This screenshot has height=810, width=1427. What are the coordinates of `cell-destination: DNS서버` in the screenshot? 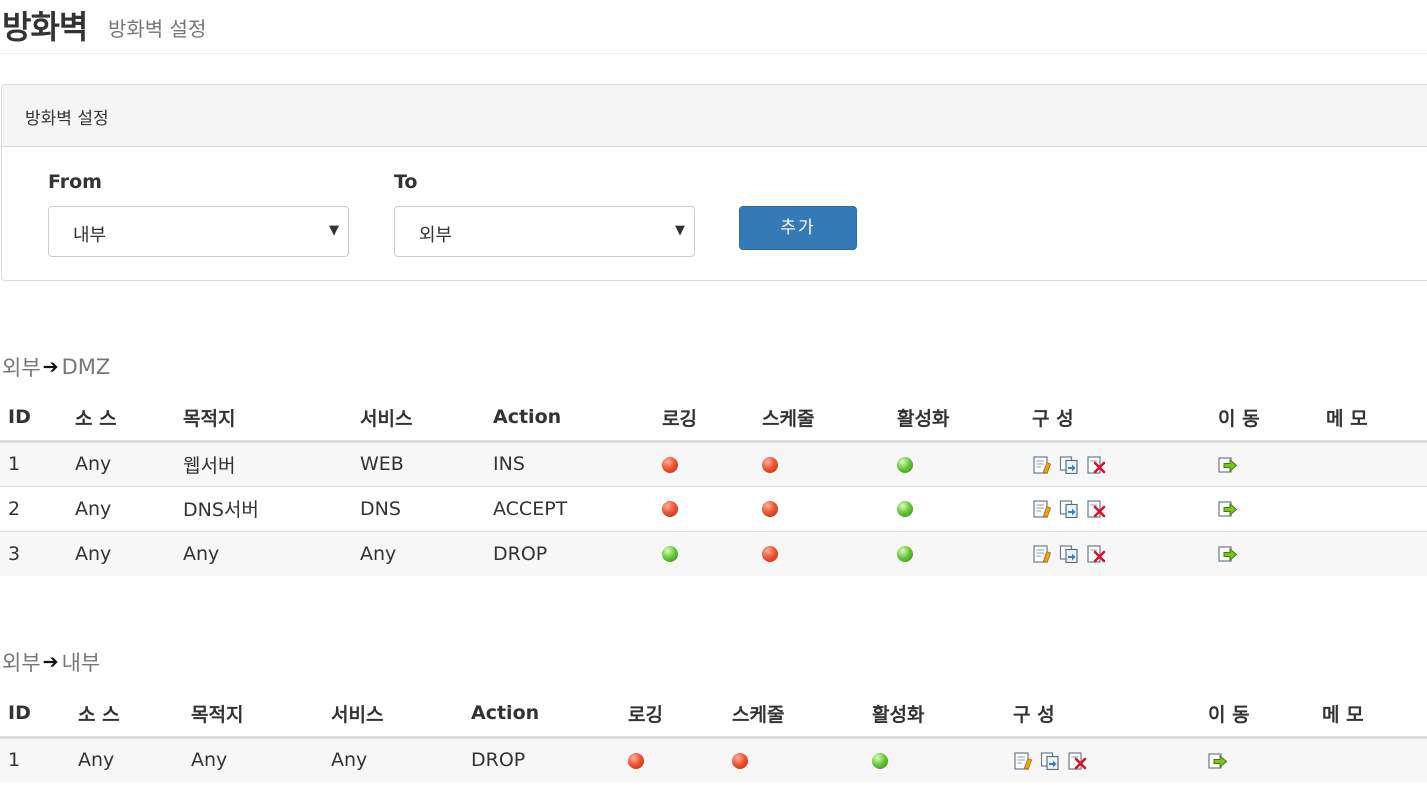 It's located at (263, 508).